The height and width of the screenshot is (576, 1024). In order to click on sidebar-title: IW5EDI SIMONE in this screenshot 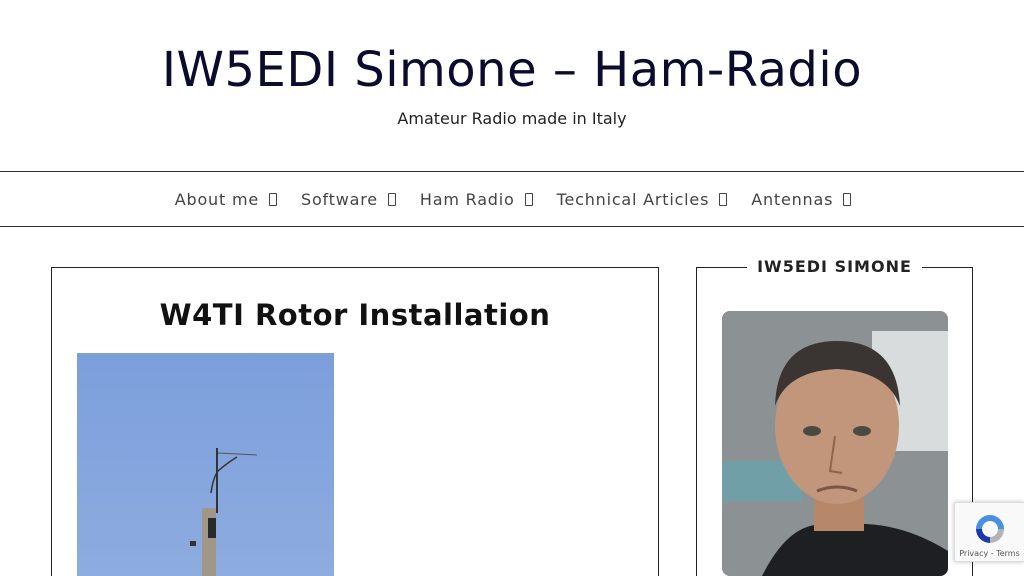, I will do `click(834, 266)`.